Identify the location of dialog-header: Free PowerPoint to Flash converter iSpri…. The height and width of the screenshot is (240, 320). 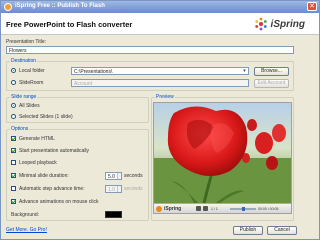
(160, 24).